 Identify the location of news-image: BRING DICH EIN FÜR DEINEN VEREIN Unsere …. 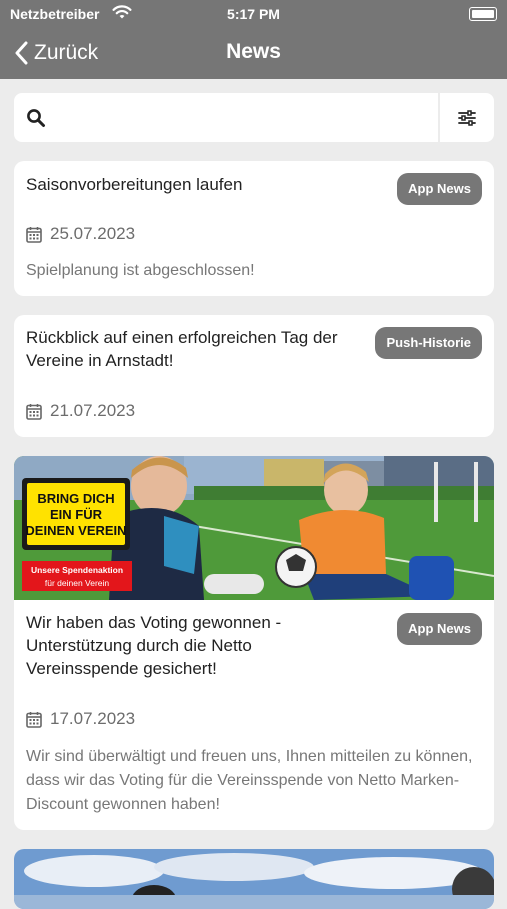
(254, 528).